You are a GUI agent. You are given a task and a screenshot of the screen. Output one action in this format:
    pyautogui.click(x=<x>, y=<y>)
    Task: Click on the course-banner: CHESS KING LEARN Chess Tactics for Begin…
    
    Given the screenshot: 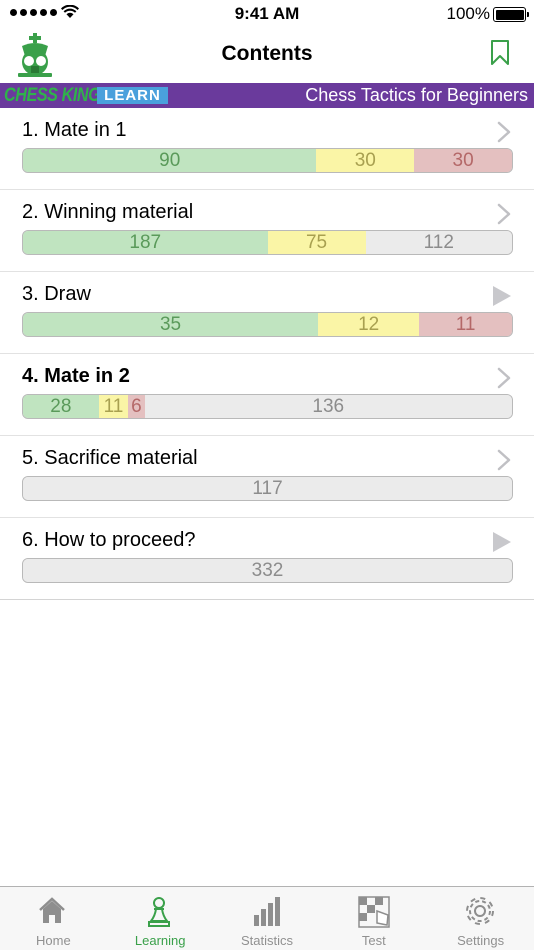 What is the action you would take?
    pyautogui.click(x=267, y=95)
    